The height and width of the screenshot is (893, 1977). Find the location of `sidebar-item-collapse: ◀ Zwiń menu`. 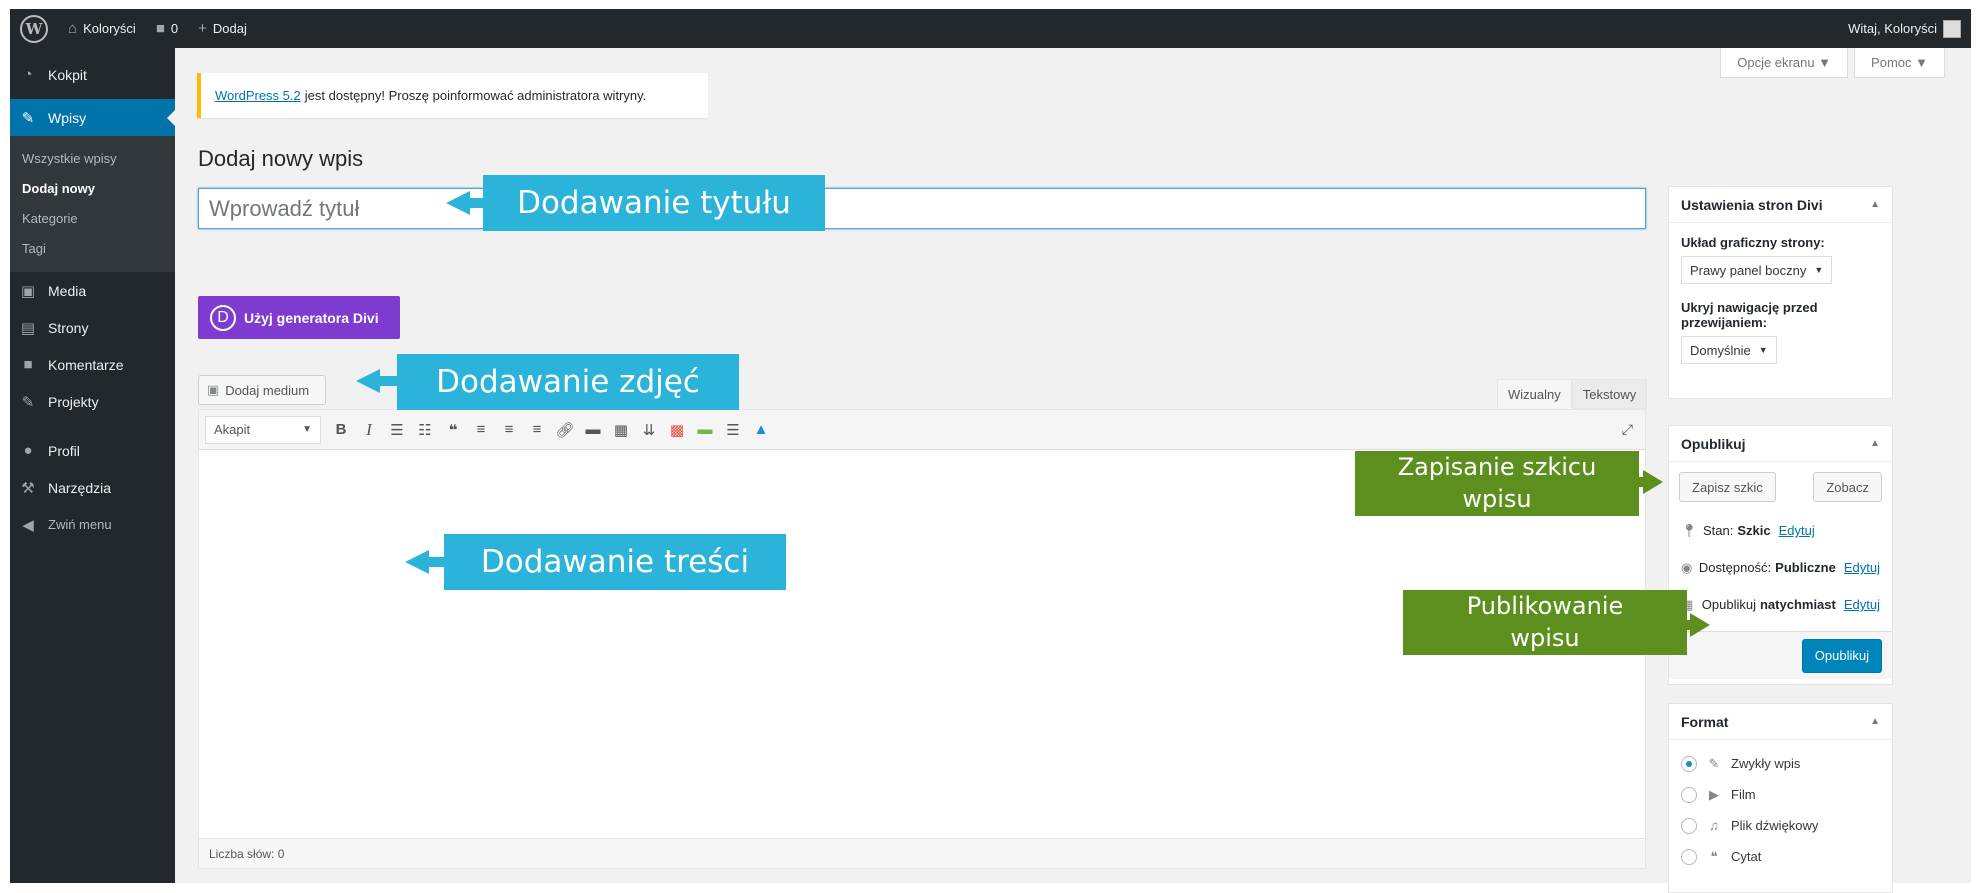

sidebar-item-collapse: ◀ Zwiń menu is located at coordinates (92, 524).